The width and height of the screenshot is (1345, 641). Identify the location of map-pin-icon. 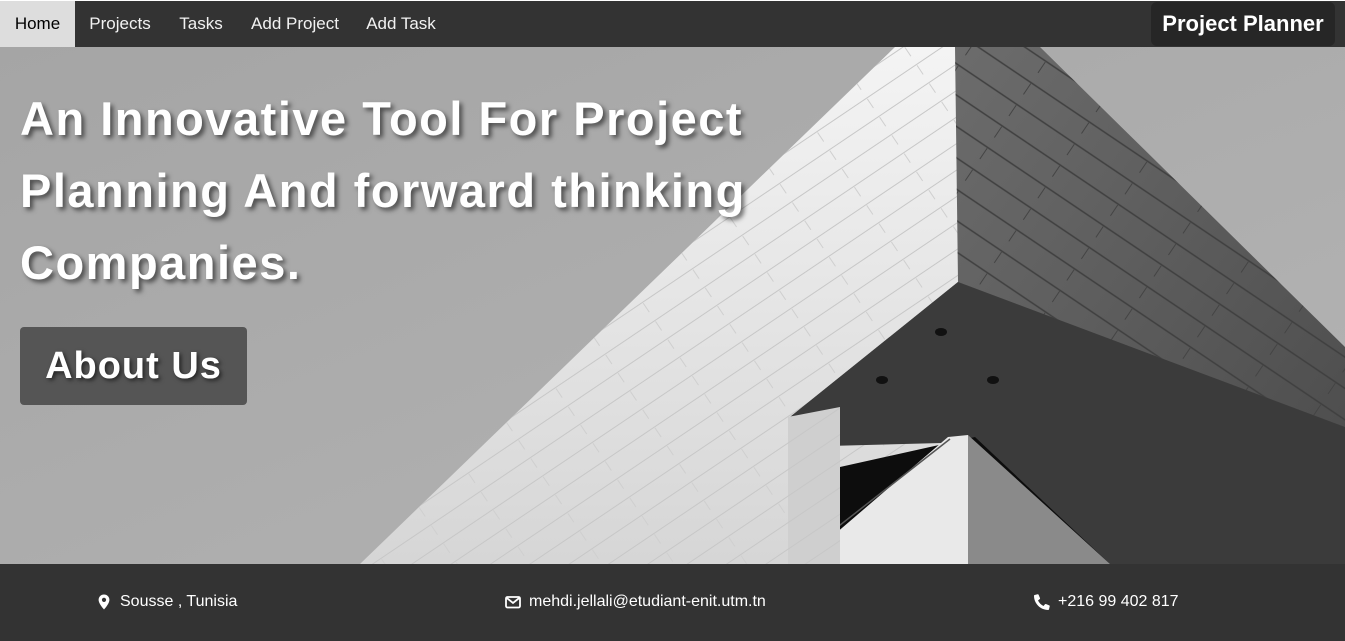
(104, 602).